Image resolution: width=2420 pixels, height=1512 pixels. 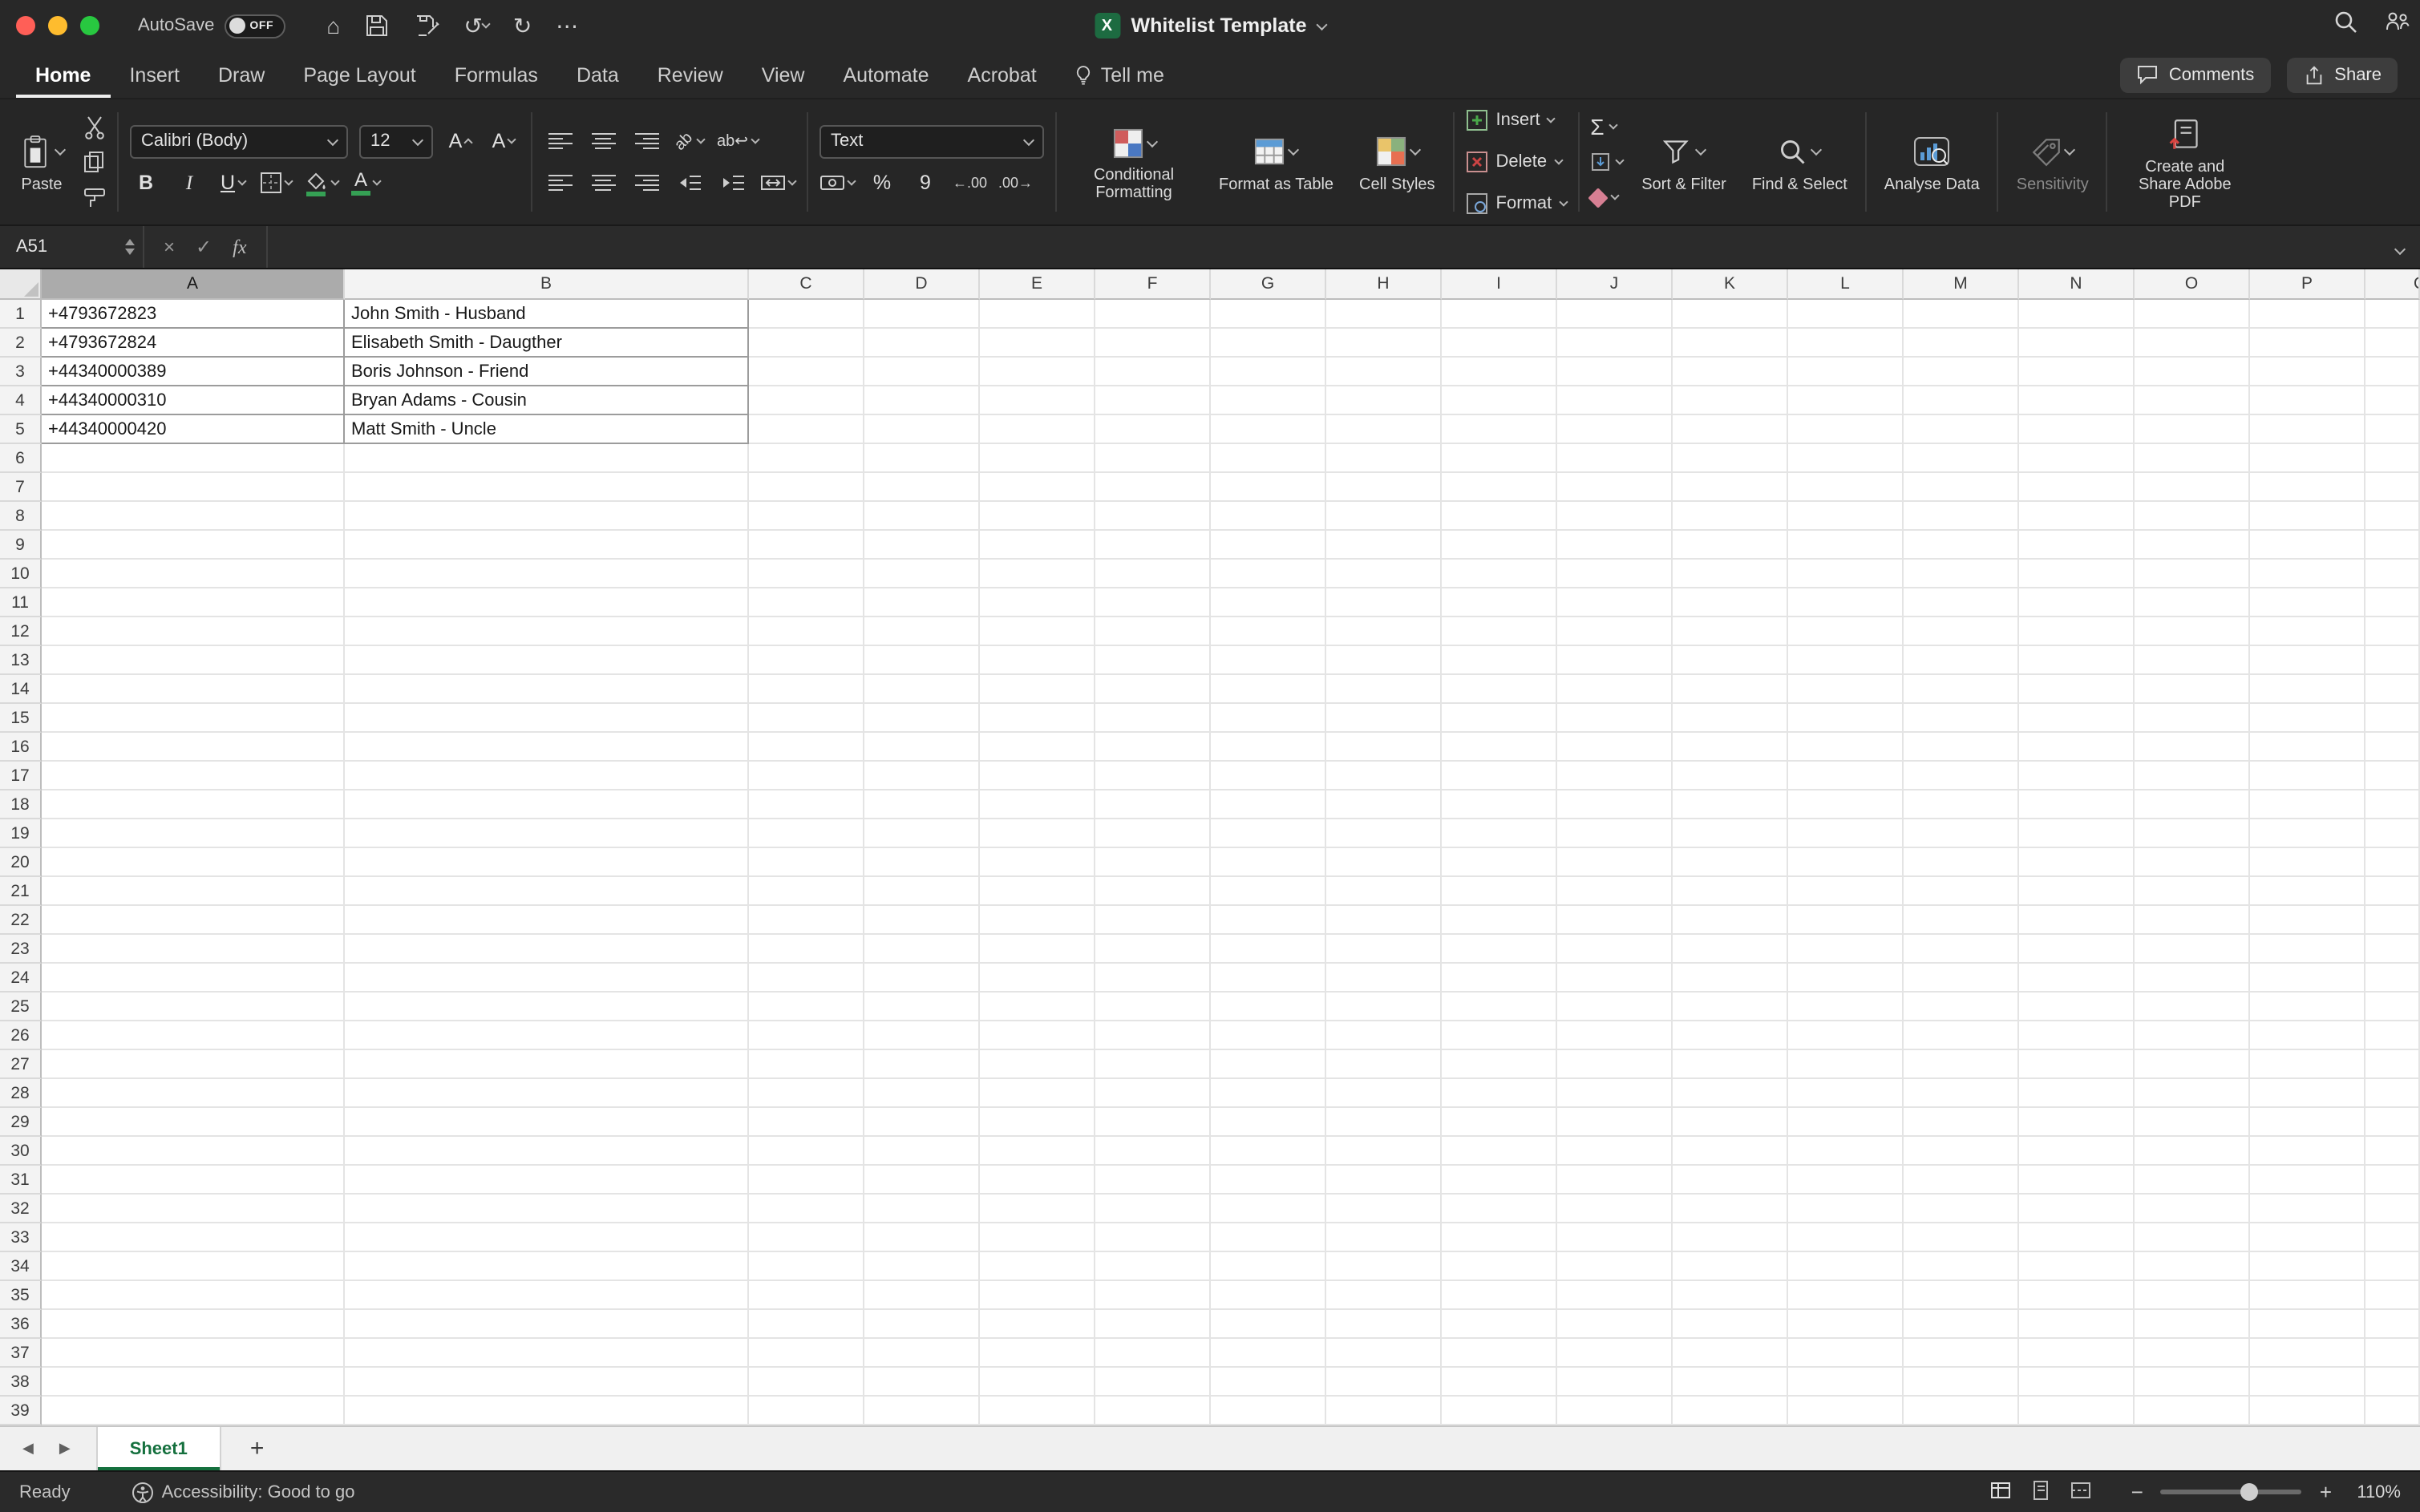 I want to click on row-header-27: 27, so click(x=21, y=1064).